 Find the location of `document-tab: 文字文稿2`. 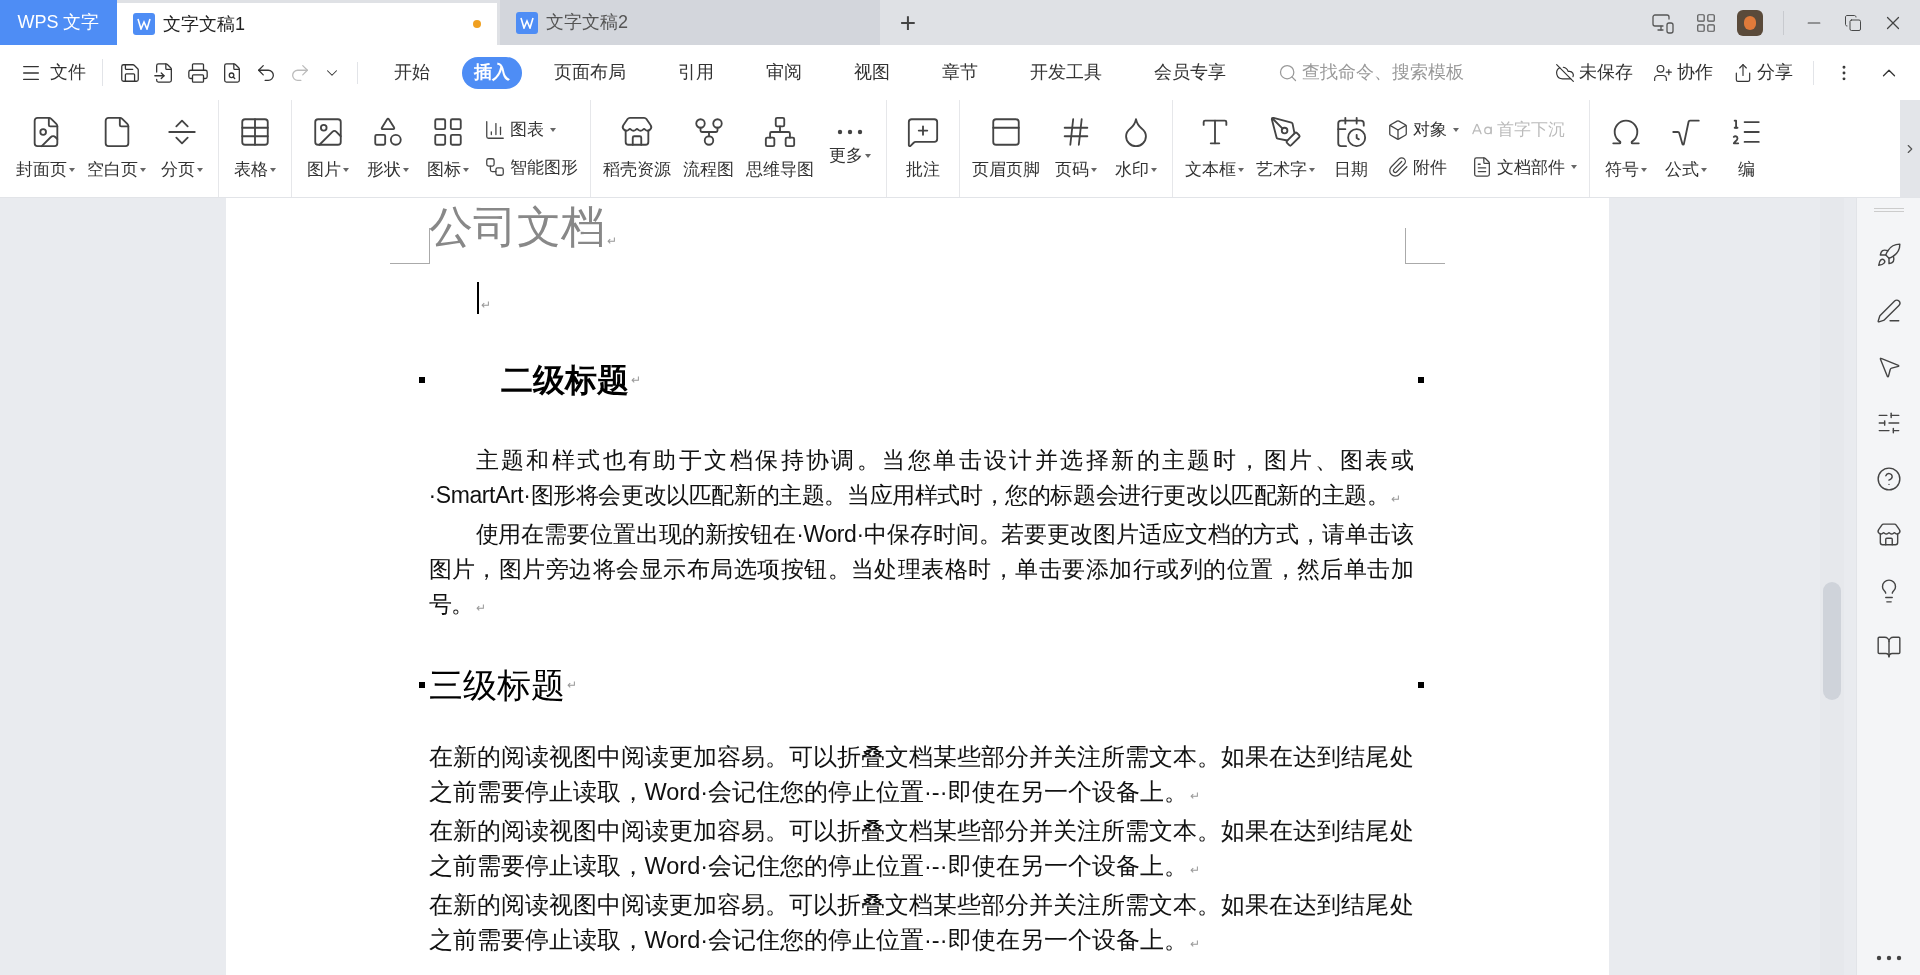

document-tab: 文字文稿2 is located at coordinates (690, 22).